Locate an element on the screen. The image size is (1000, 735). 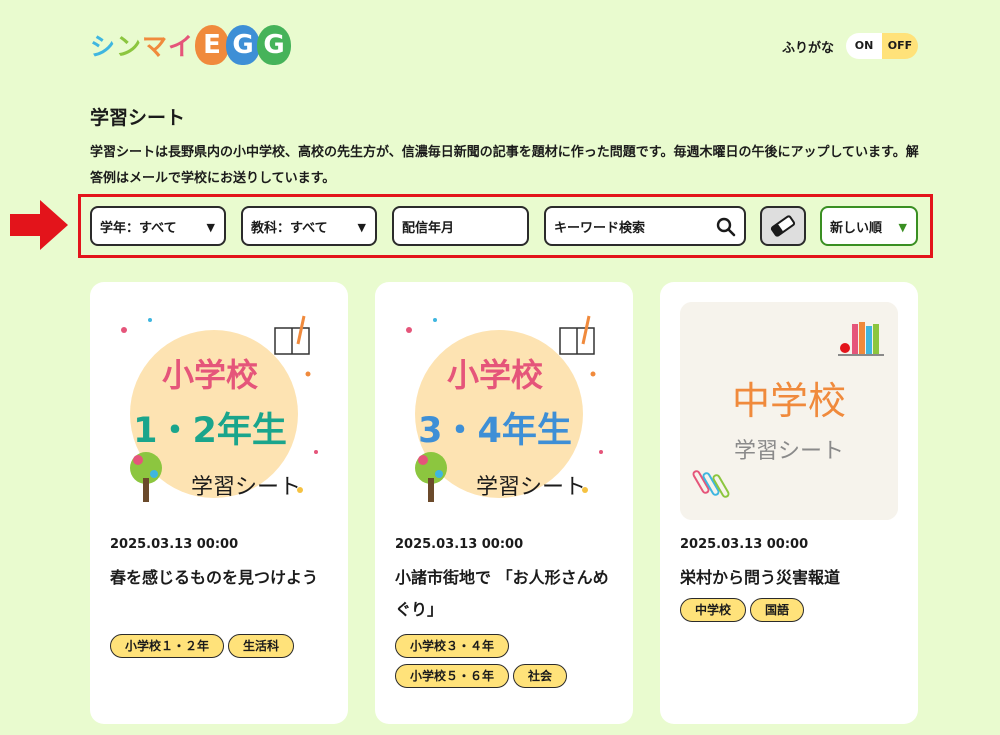
toggle-on-button: ON is located at coordinates (864, 46).